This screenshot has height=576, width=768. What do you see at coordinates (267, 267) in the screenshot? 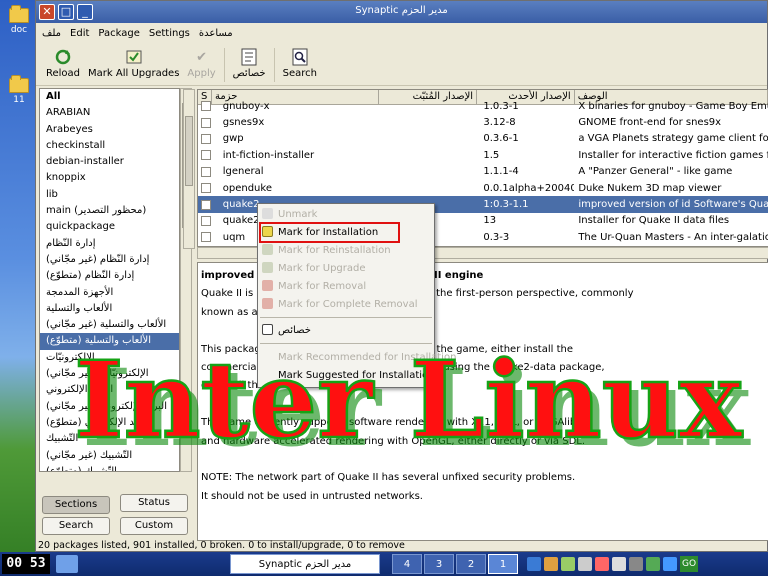
I see `upgrade-icon` at bounding box center [267, 267].